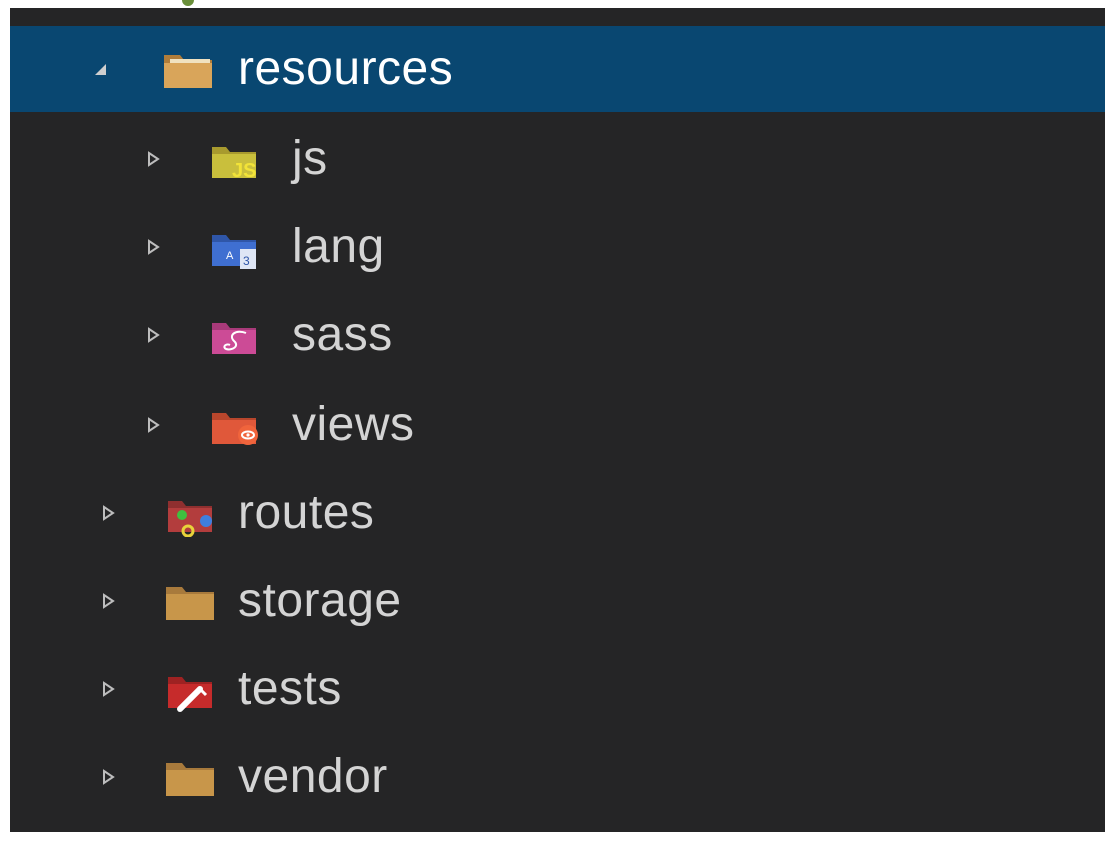  I want to click on folder-views-icon, so click(234, 425).